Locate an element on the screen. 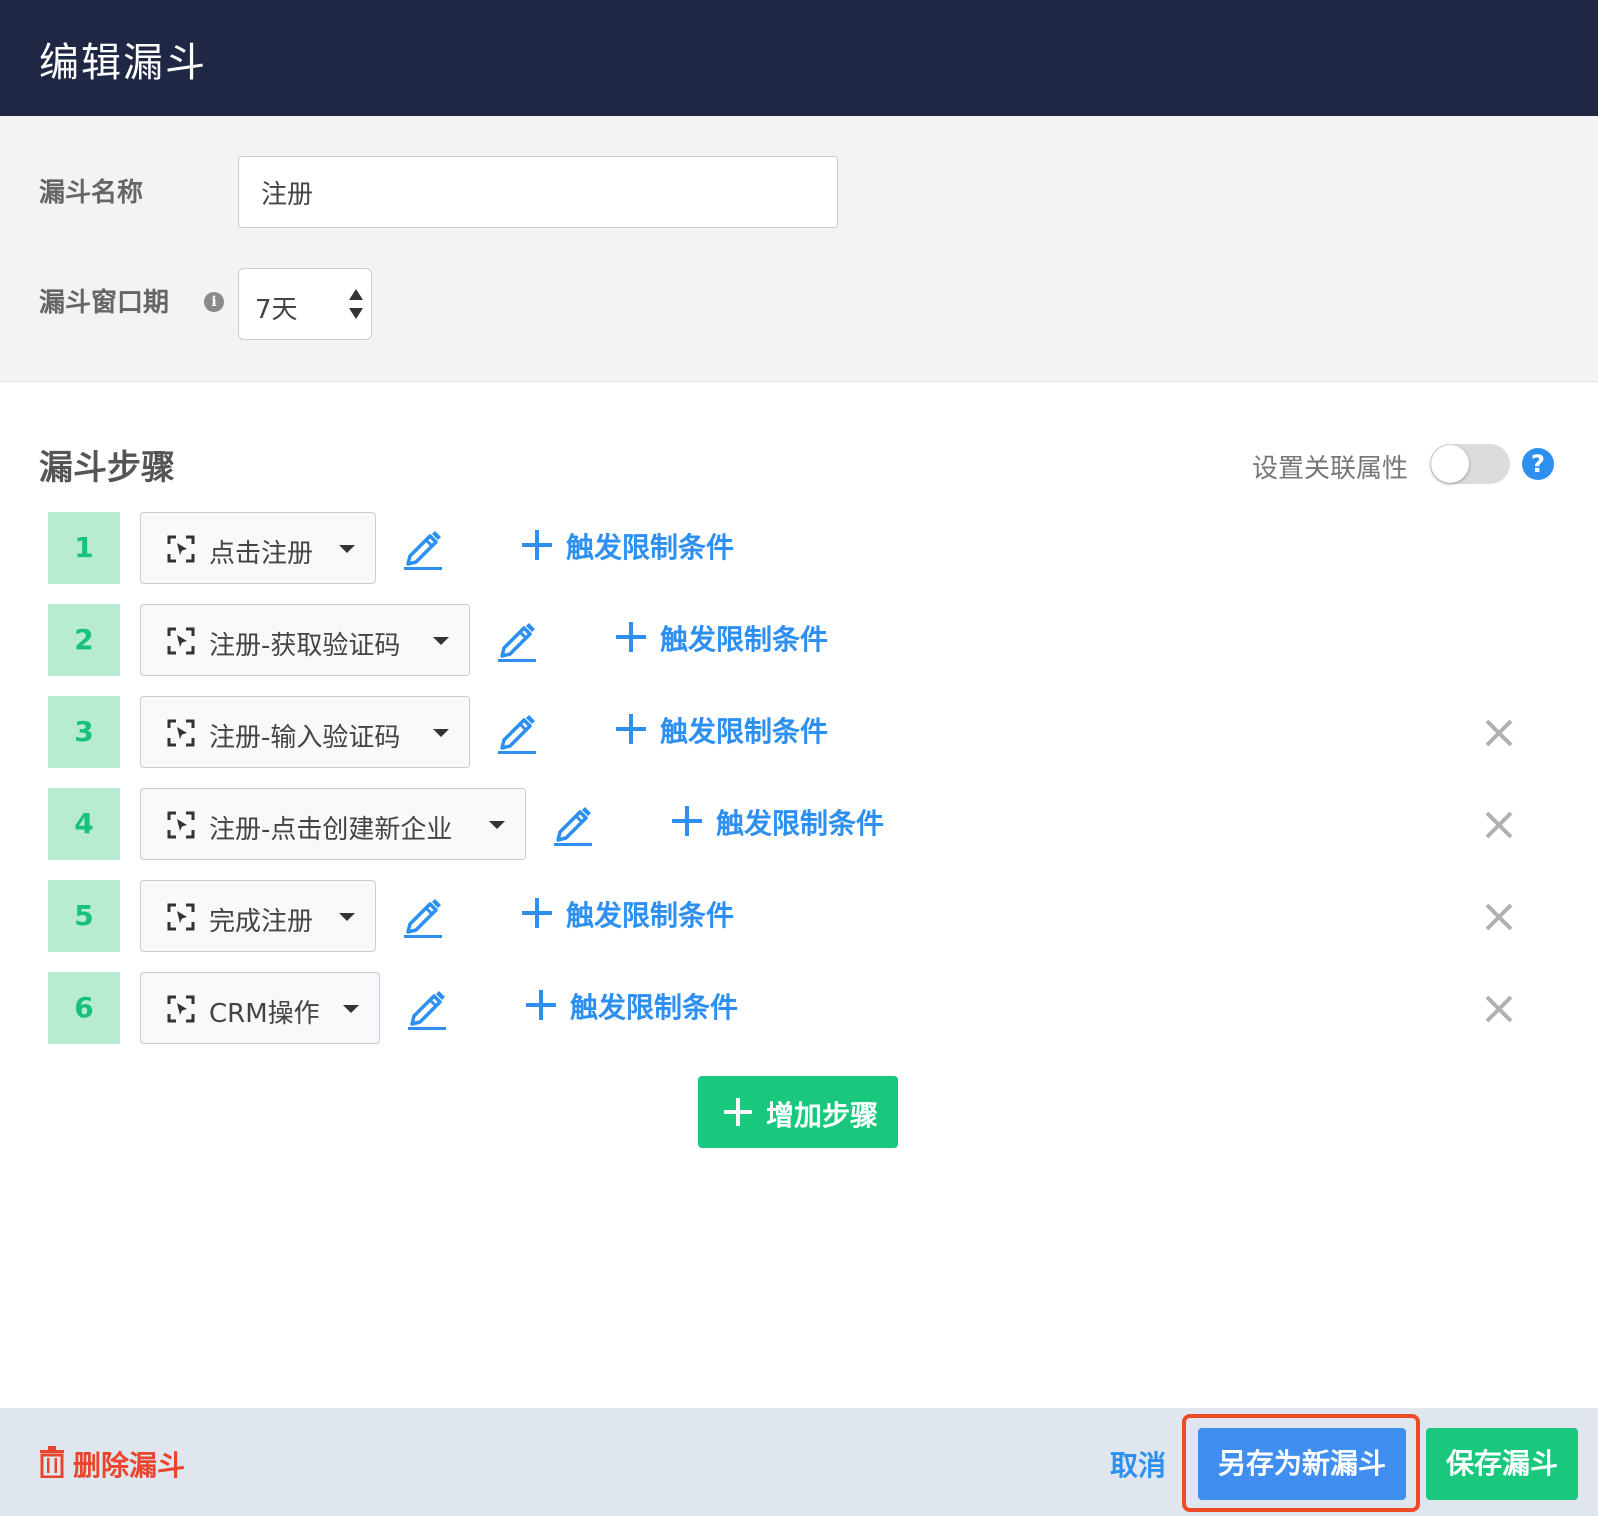 The width and height of the screenshot is (1598, 1516). assoc-property-label: 设置关联属性 is located at coordinates (1329, 469).